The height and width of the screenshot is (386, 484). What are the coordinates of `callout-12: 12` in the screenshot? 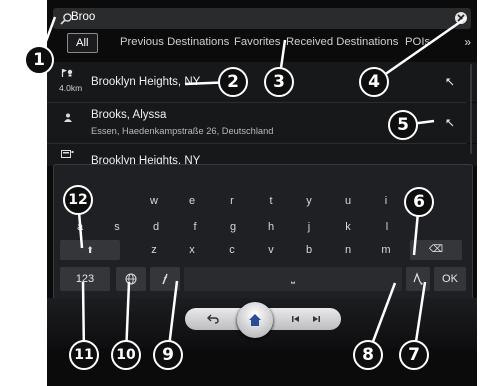 It's located at (78, 200).